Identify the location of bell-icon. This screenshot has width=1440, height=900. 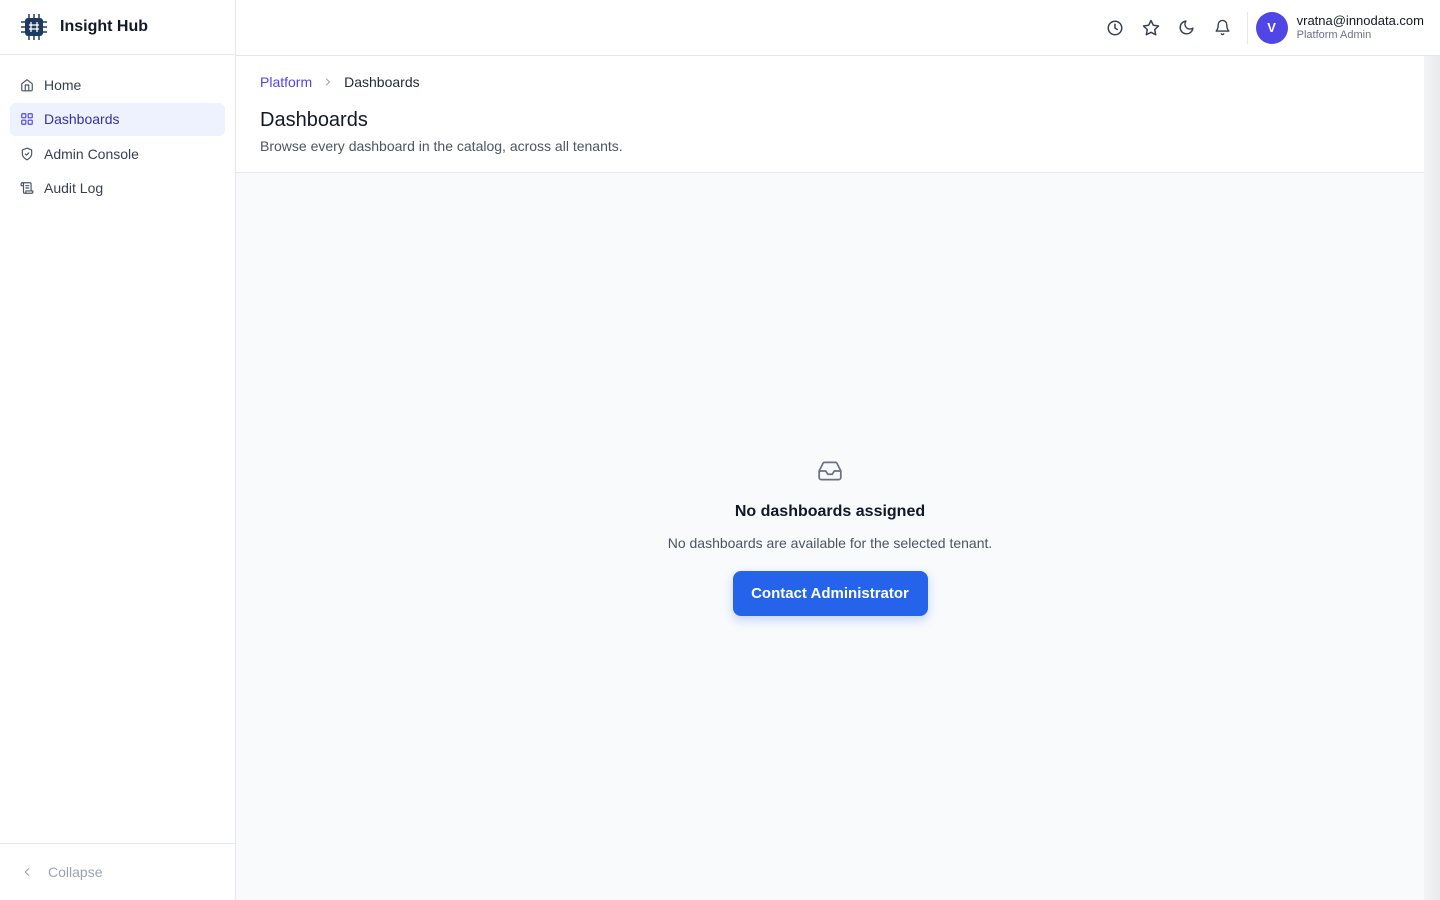
(1223, 28).